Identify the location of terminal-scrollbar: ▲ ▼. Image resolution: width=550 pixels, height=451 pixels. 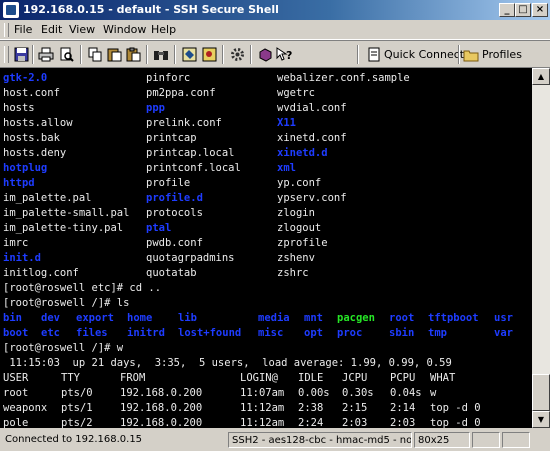
(541, 248).